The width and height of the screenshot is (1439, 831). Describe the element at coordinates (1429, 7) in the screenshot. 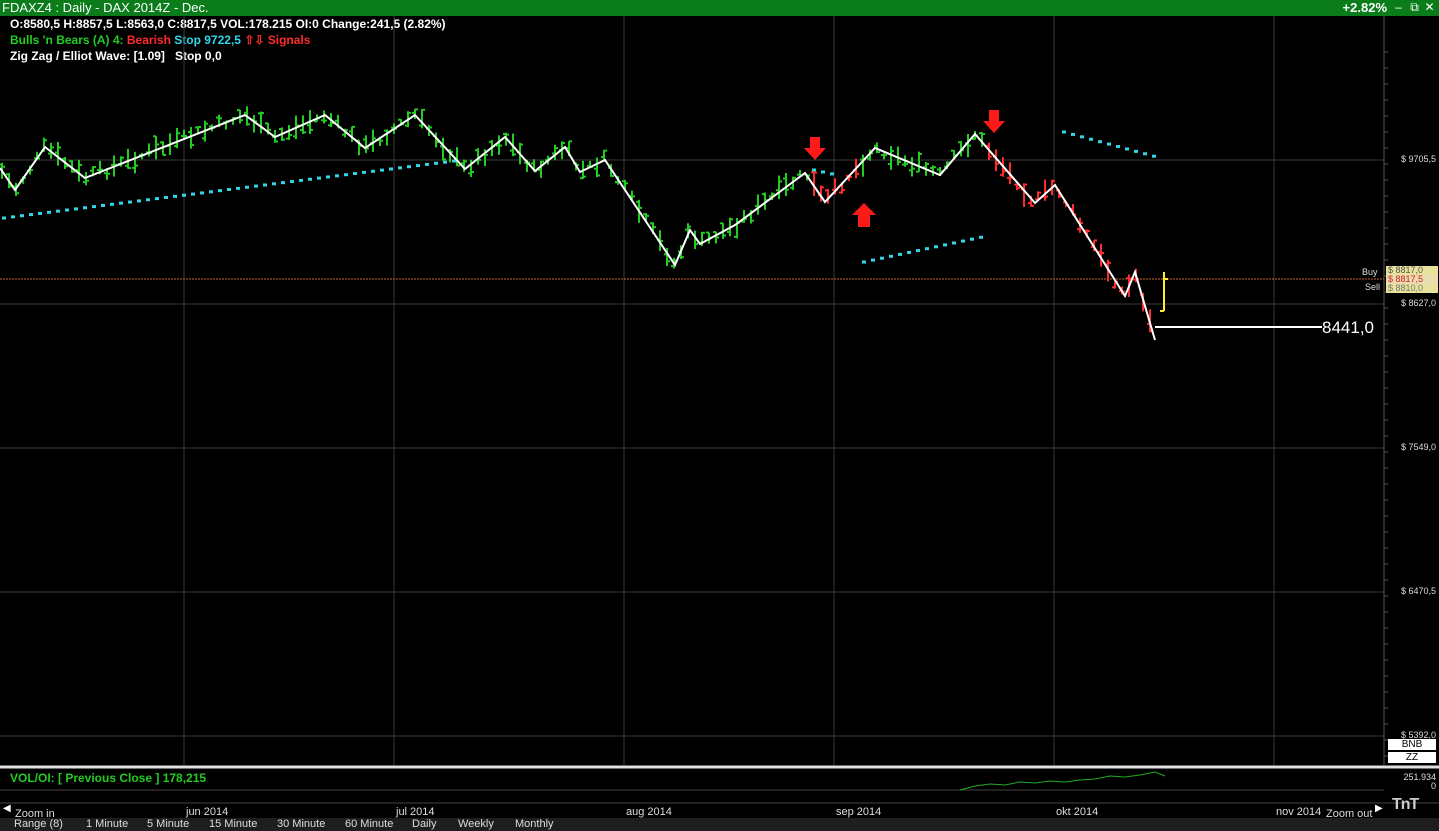

I see `close-icon: ✕` at that location.